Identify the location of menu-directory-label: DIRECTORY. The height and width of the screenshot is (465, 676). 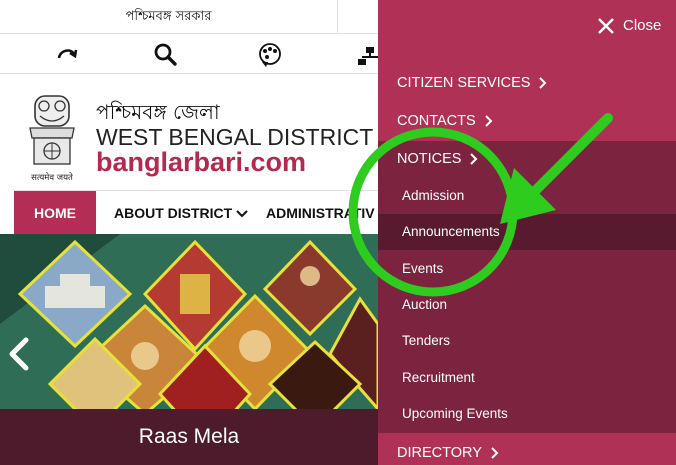
(439, 453).